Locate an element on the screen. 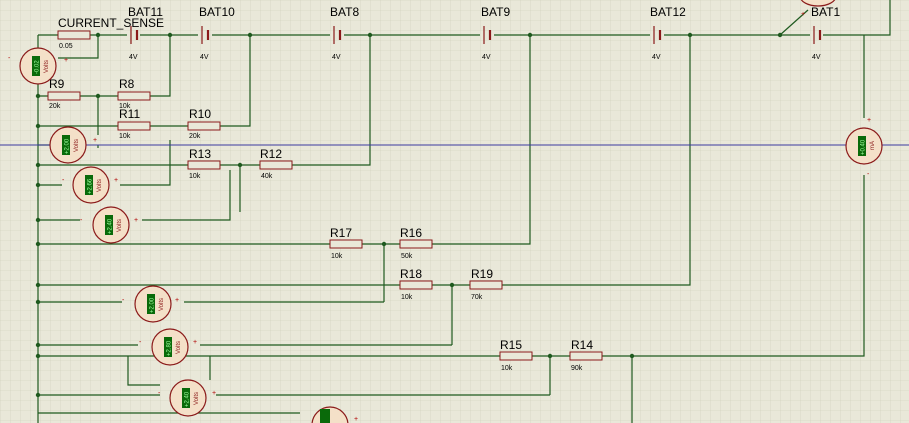  meter-reading: +2.80 is located at coordinates (170, 348).